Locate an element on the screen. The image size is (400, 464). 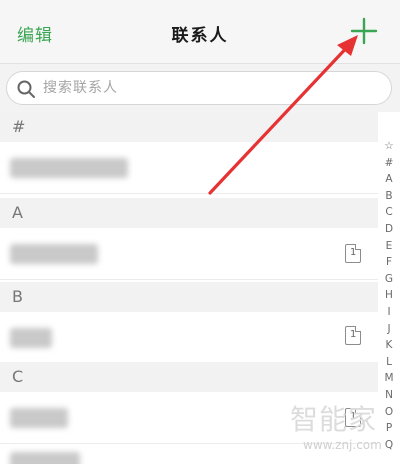
search-box is located at coordinates (199, 88).